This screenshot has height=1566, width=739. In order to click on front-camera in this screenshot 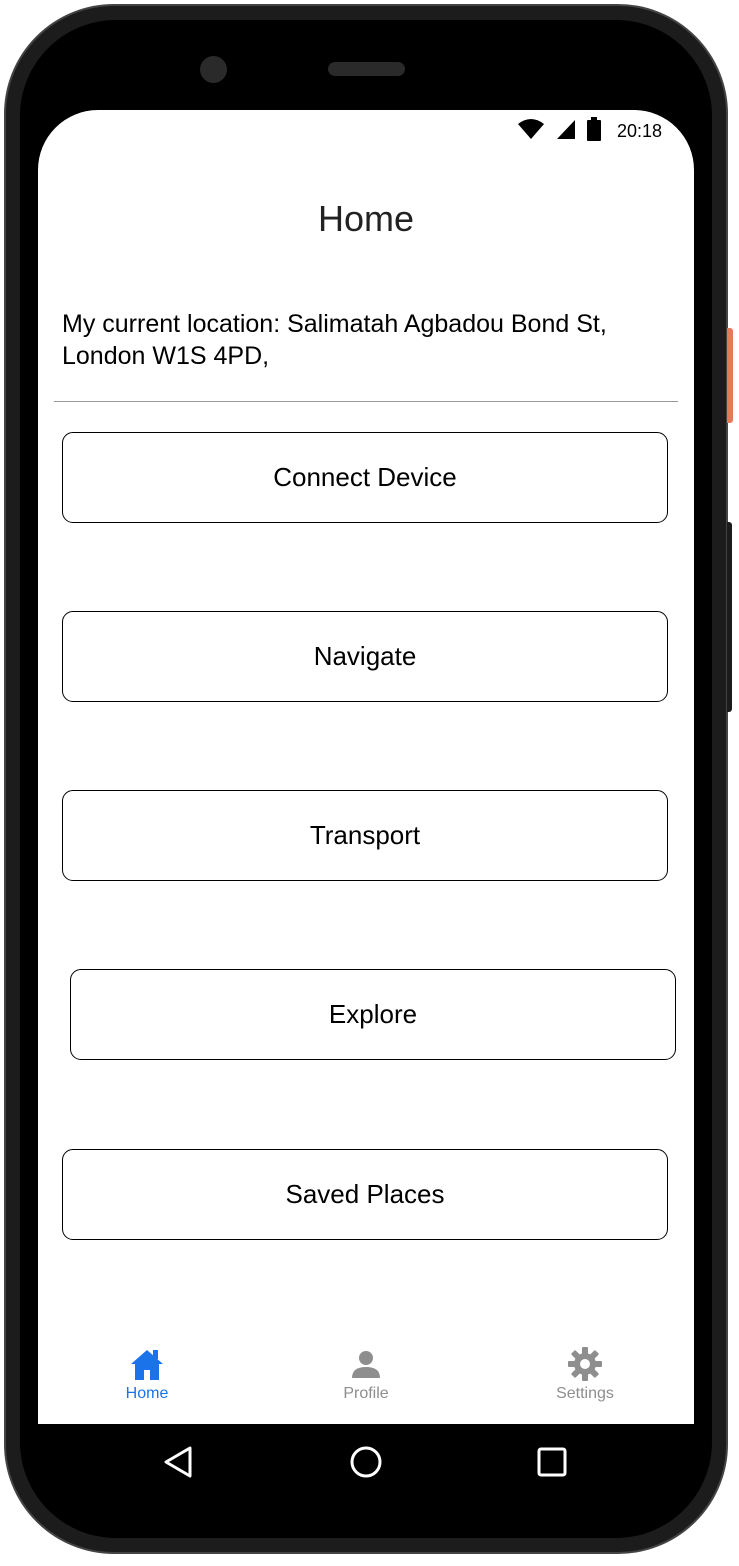, I will do `click(213, 69)`.